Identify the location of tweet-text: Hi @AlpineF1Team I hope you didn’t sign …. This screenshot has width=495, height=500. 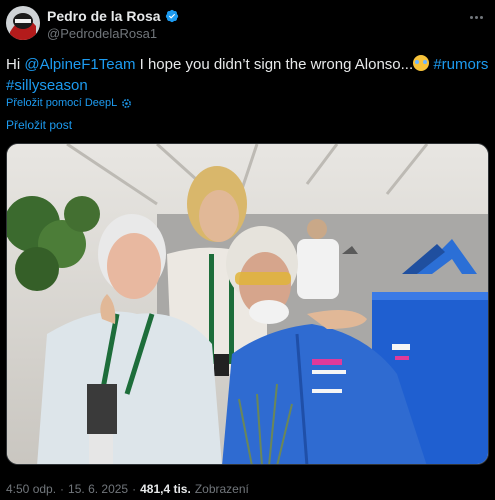
(248, 75).